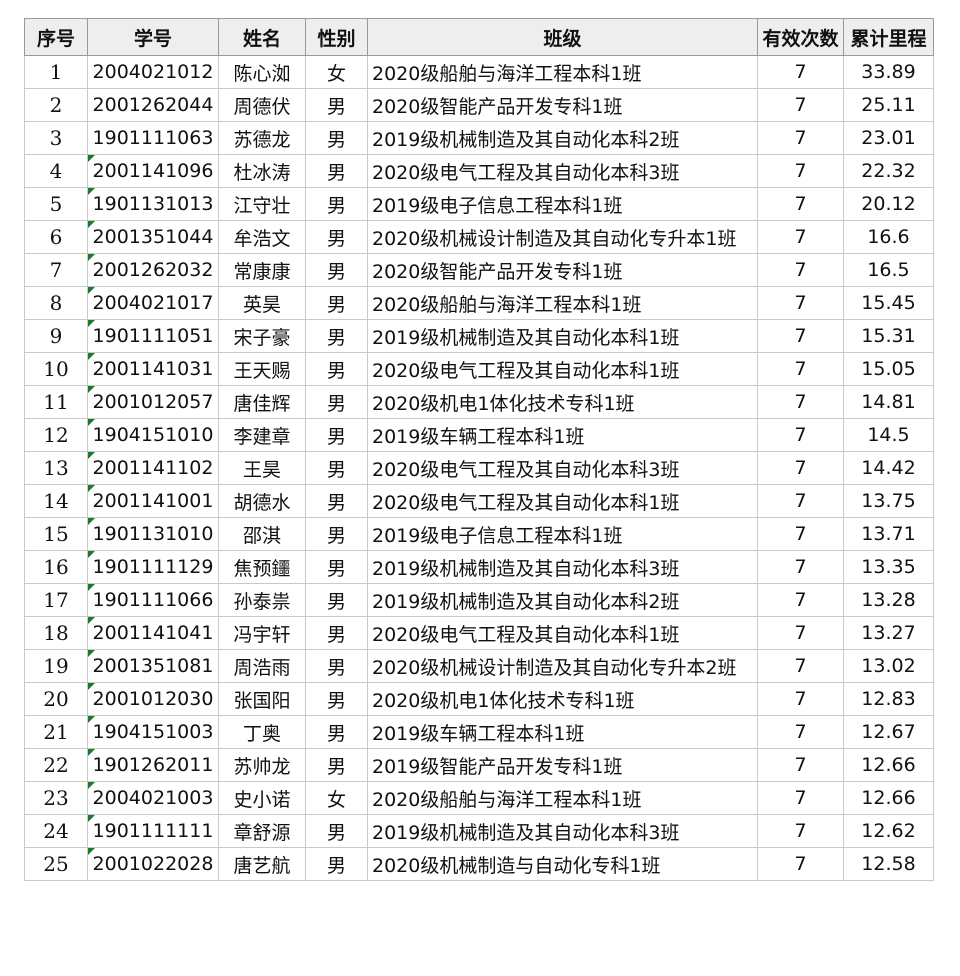 The height and width of the screenshot is (976, 960). Describe the element at coordinates (262, 105) in the screenshot. I see `cell-name: 周德伏` at that location.